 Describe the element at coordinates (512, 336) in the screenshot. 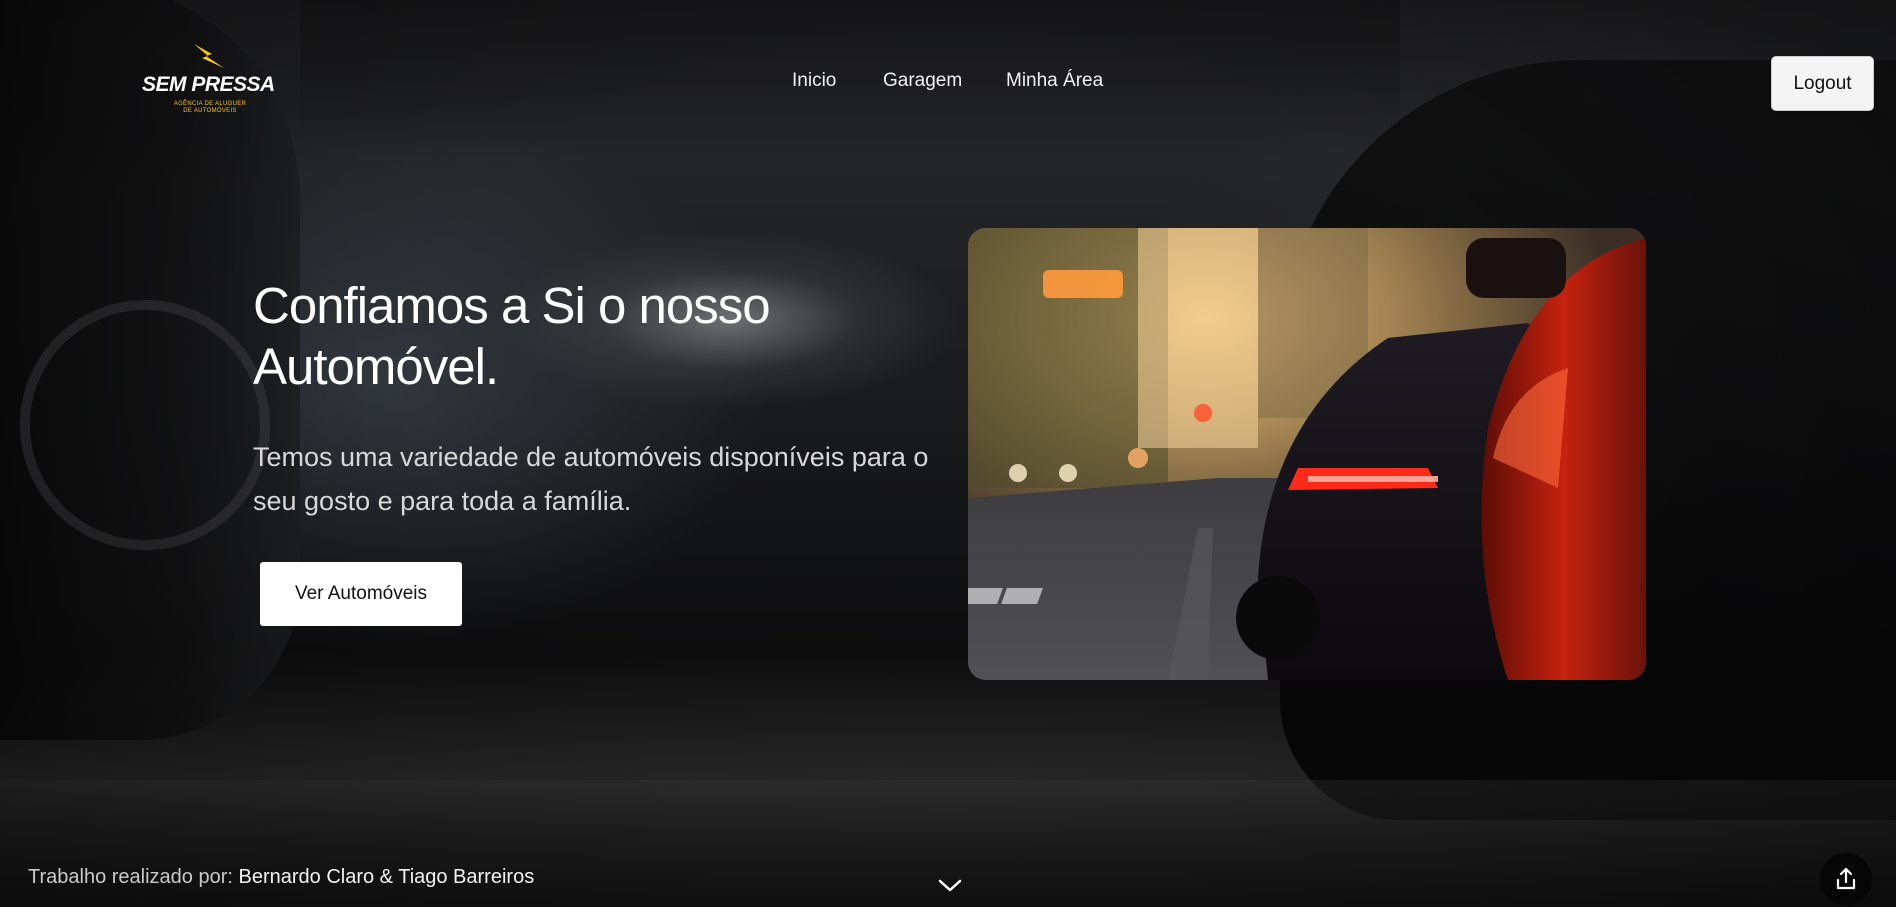

I see `hero-title: Confiamos a Si o nosso Automóvel.` at that location.